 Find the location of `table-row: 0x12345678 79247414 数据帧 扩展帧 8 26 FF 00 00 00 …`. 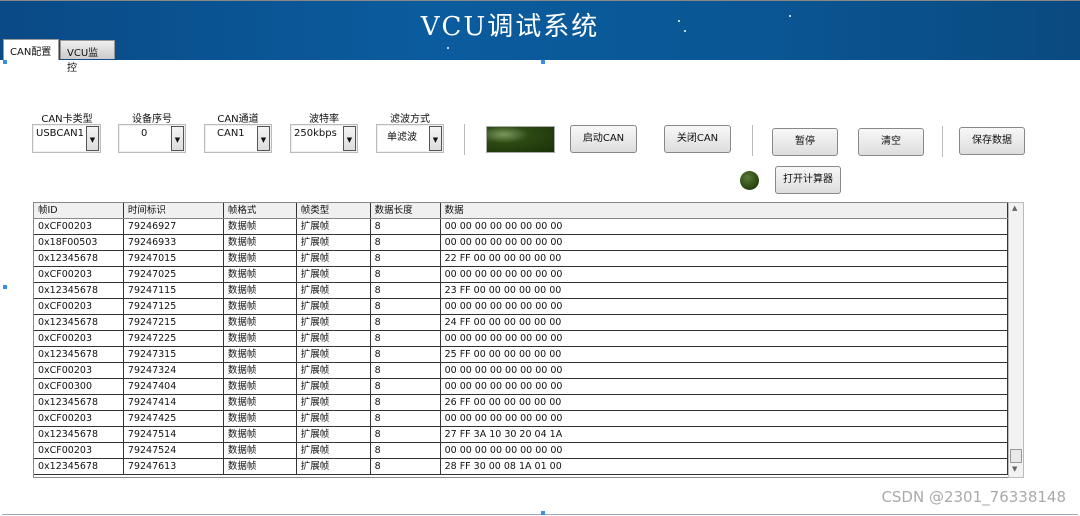

table-row: 0x12345678 79247414 数据帧 扩展帧 8 26 FF 00 00 00 … is located at coordinates (521, 403).